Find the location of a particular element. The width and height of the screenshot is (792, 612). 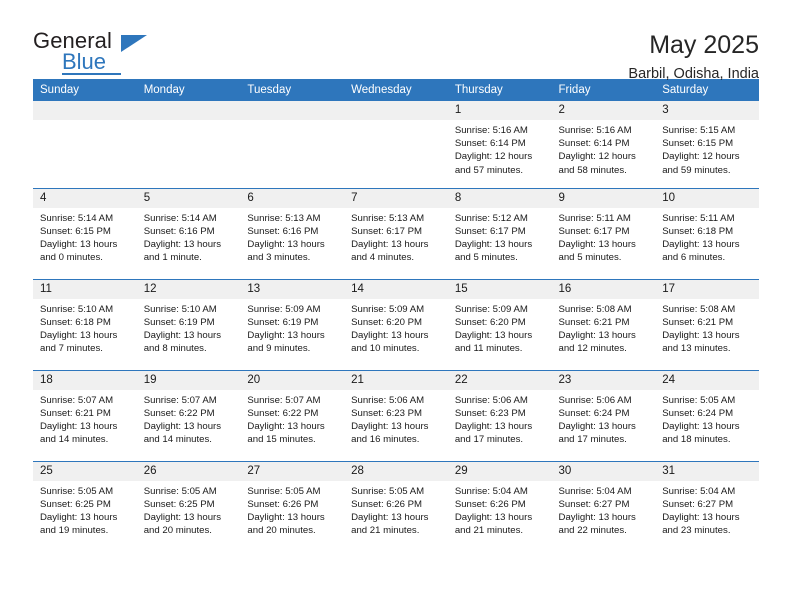

daylight-text-line2: and 14 minutes. is located at coordinates (177, 440).